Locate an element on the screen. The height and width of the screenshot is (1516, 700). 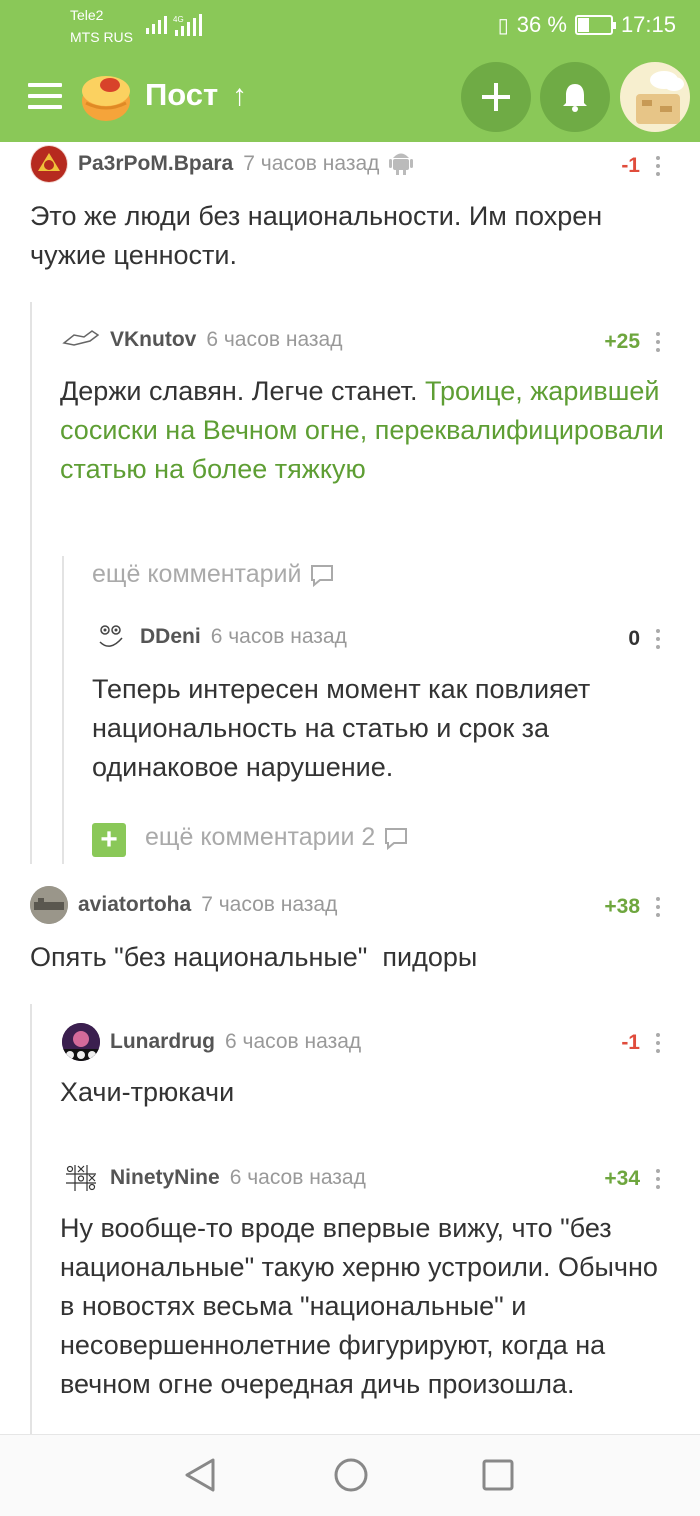
username: DDeni is located at coordinates (170, 637).